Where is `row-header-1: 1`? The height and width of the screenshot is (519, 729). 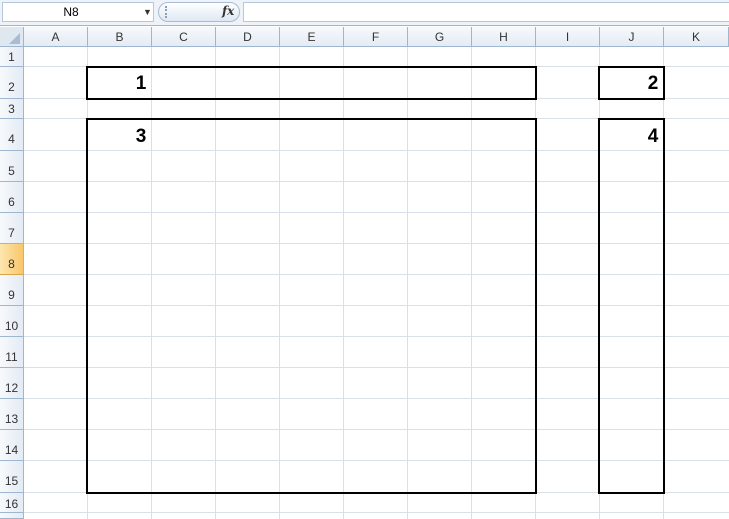 row-header-1: 1 is located at coordinates (12, 57).